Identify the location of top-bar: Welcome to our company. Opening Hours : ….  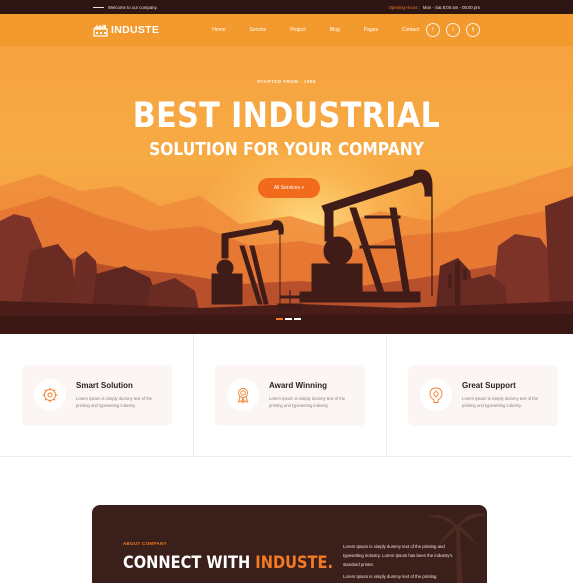
(286, 7).